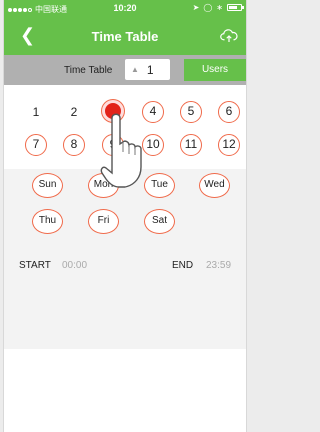 The height and width of the screenshot is (432, 320). Describe the element at coordinates (47, 221) in the screenshot. I see `day-button-thu: Thu` at that location.